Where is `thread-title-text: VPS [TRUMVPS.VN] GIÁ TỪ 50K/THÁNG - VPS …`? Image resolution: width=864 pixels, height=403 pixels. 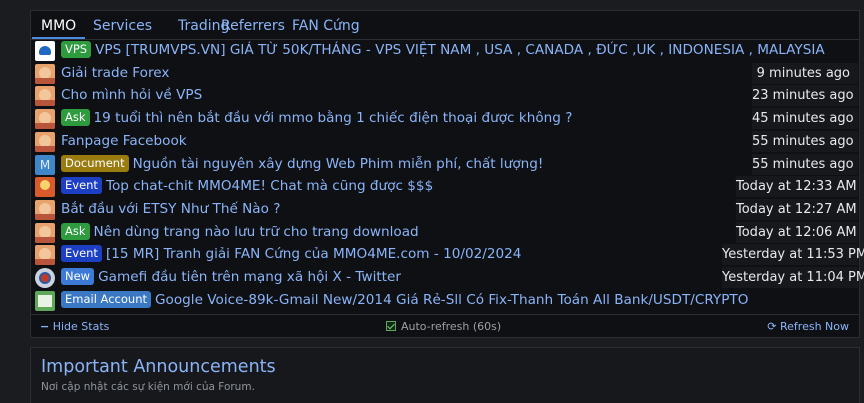
thread-title-text: VPS [TRUMVPS.VN] GIÁ TỪ 50K/THÁNG - VPS … is located at coordinates (460, 50).